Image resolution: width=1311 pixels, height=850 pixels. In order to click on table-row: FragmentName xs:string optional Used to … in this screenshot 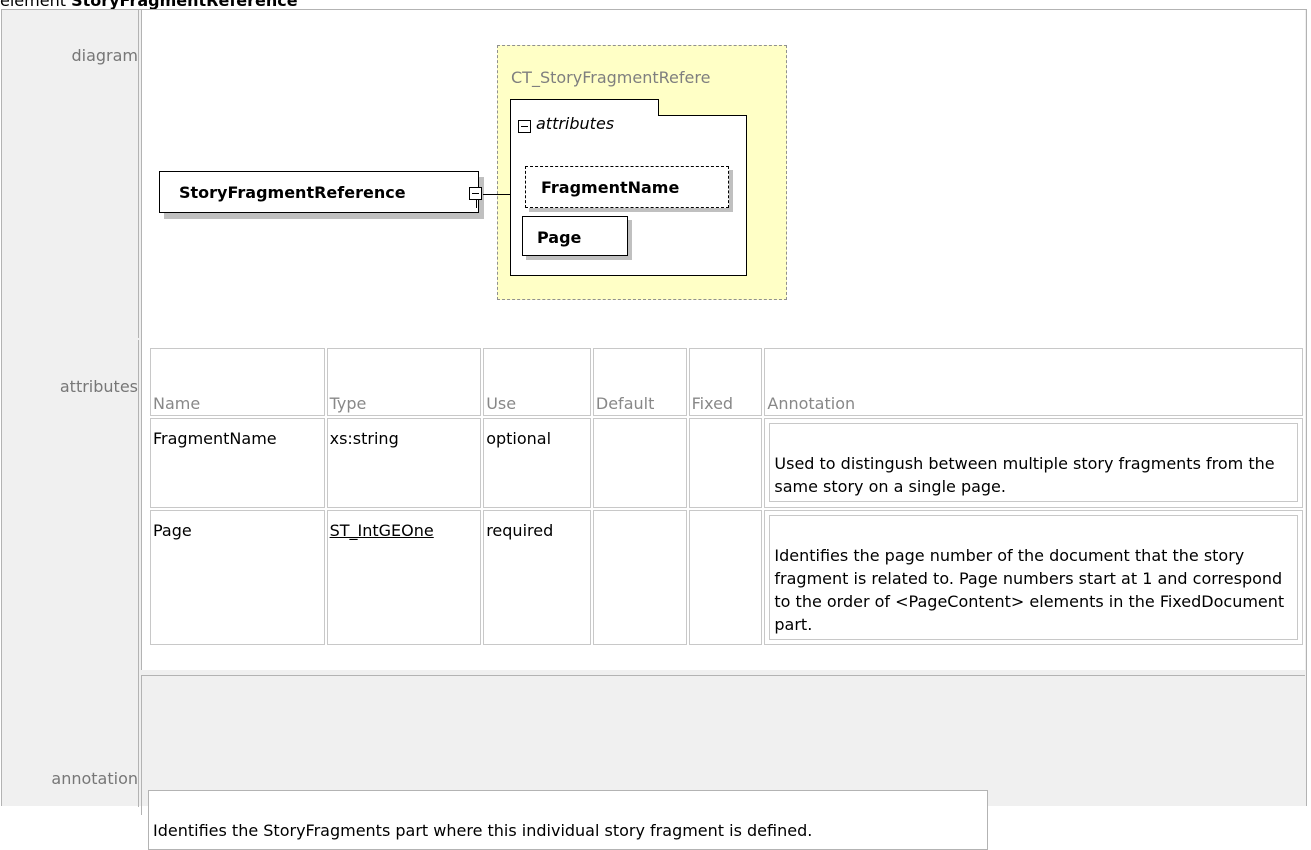, I will do `click(726, 463)`.